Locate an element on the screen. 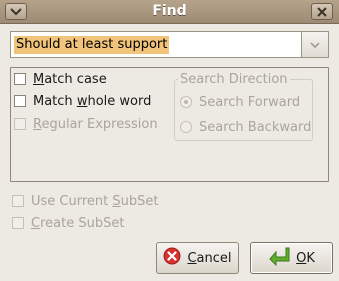 Image resolution: width=339 pixels, height=281 pixels. regular-expression-option: Regular Expression is located at coordinates (86, 124).